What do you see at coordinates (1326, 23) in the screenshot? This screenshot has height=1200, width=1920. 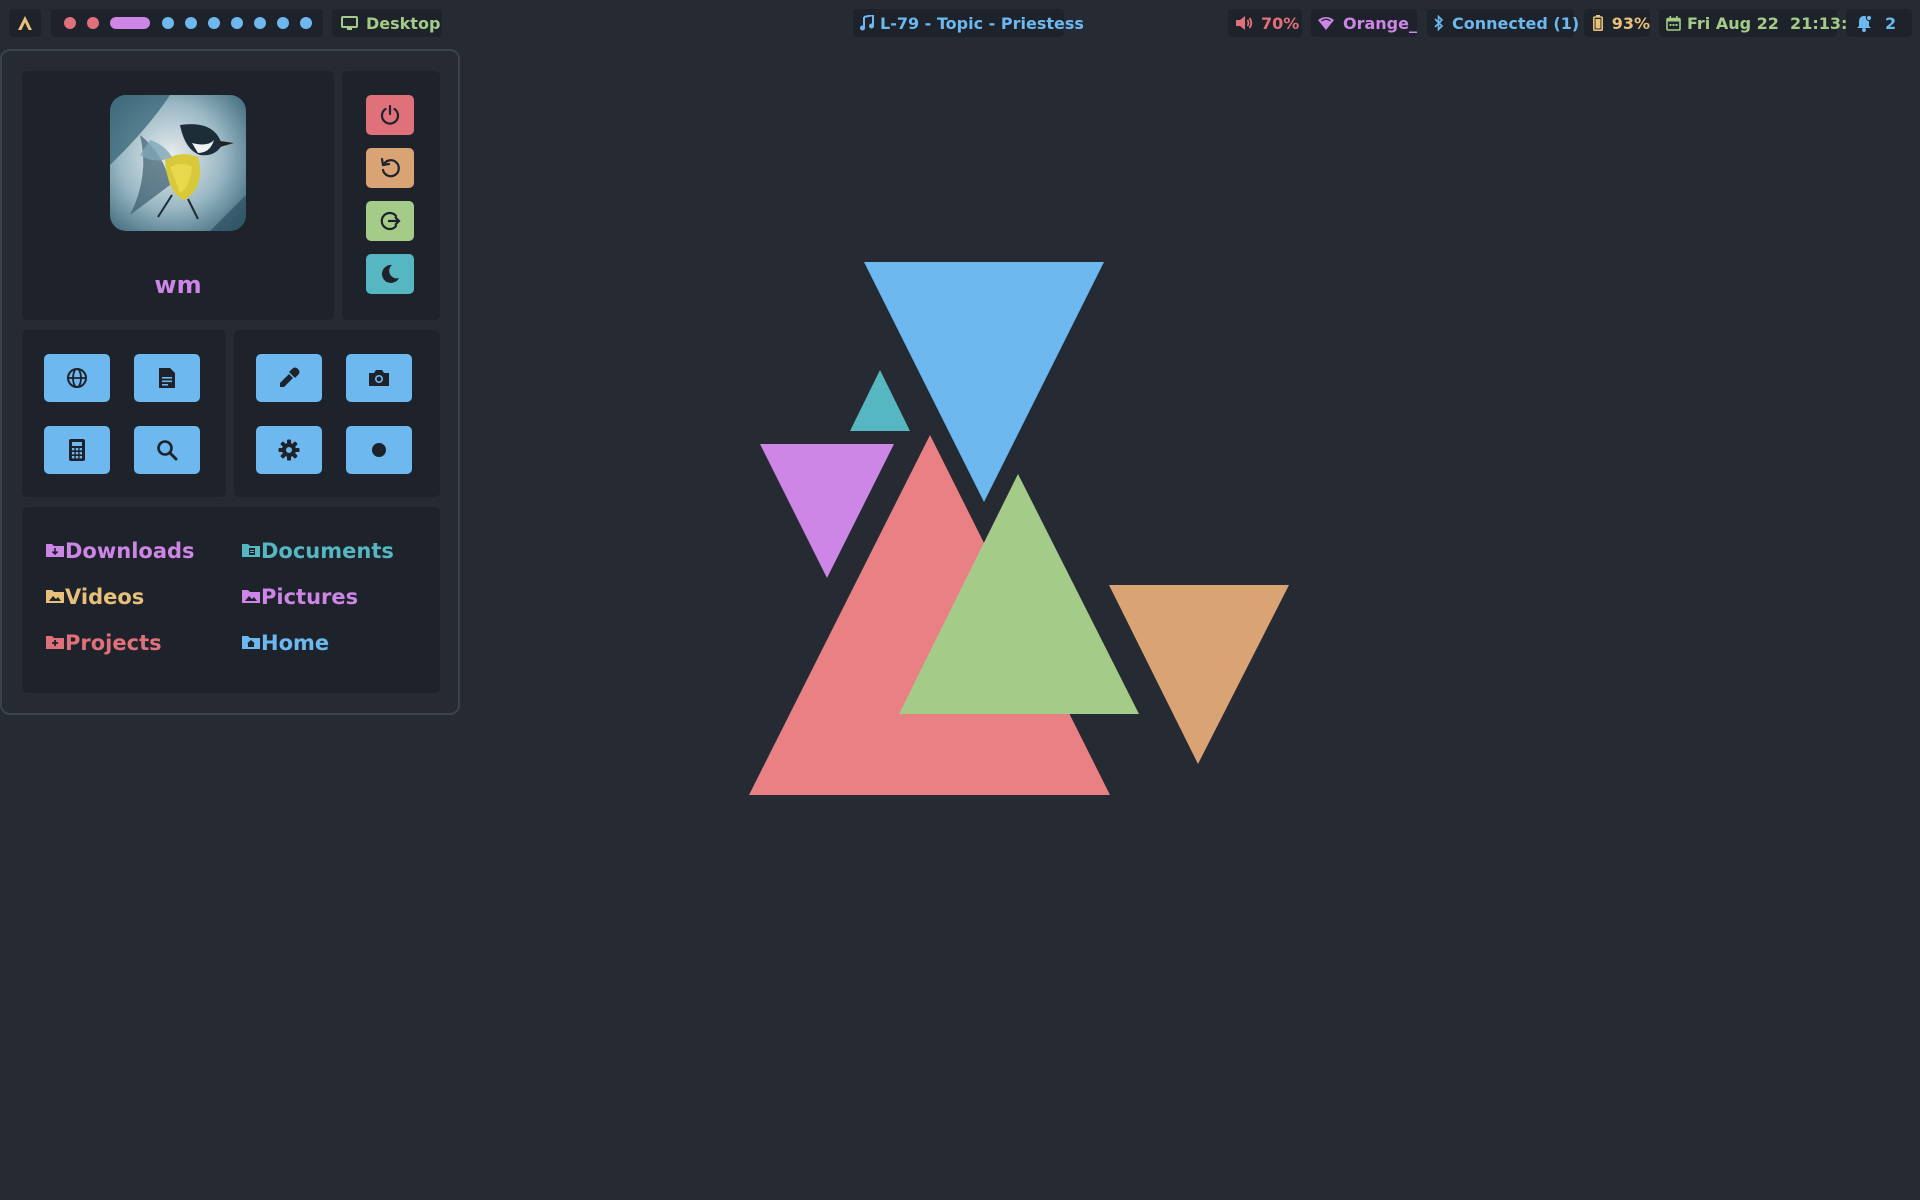 I see `wifi-icon` at bounding box center [1326, 23].